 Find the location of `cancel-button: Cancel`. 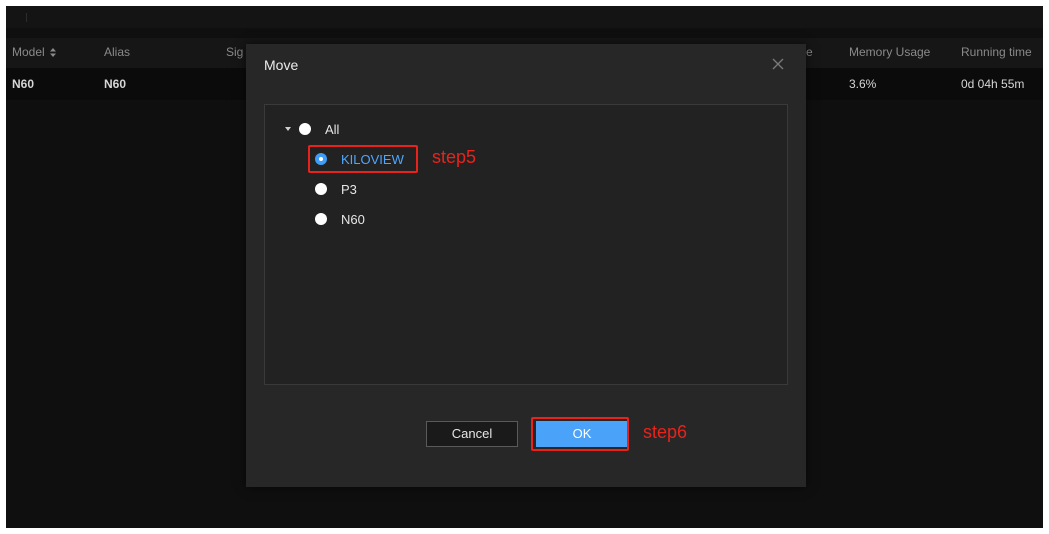

cancel-button: Cancel is located at coordinates (472, 434).